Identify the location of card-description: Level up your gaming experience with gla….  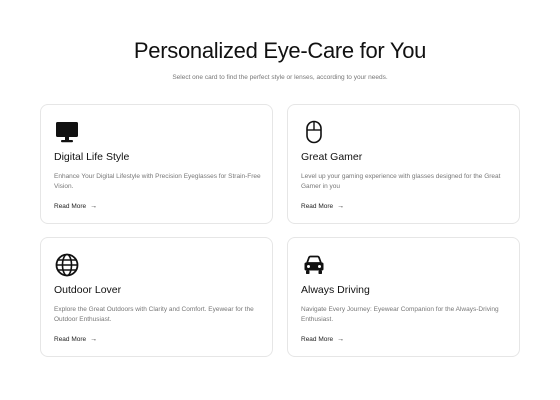
(401, 181).